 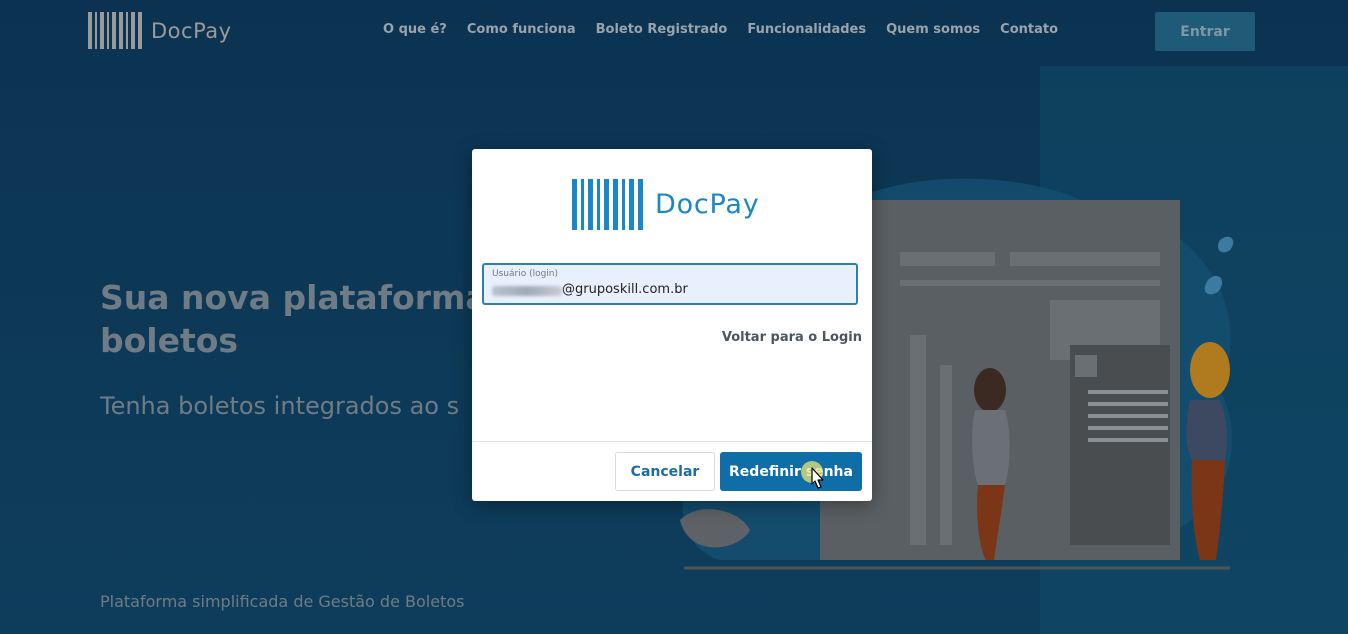 I want to click on modal-divider, so click(x=672, y=441).